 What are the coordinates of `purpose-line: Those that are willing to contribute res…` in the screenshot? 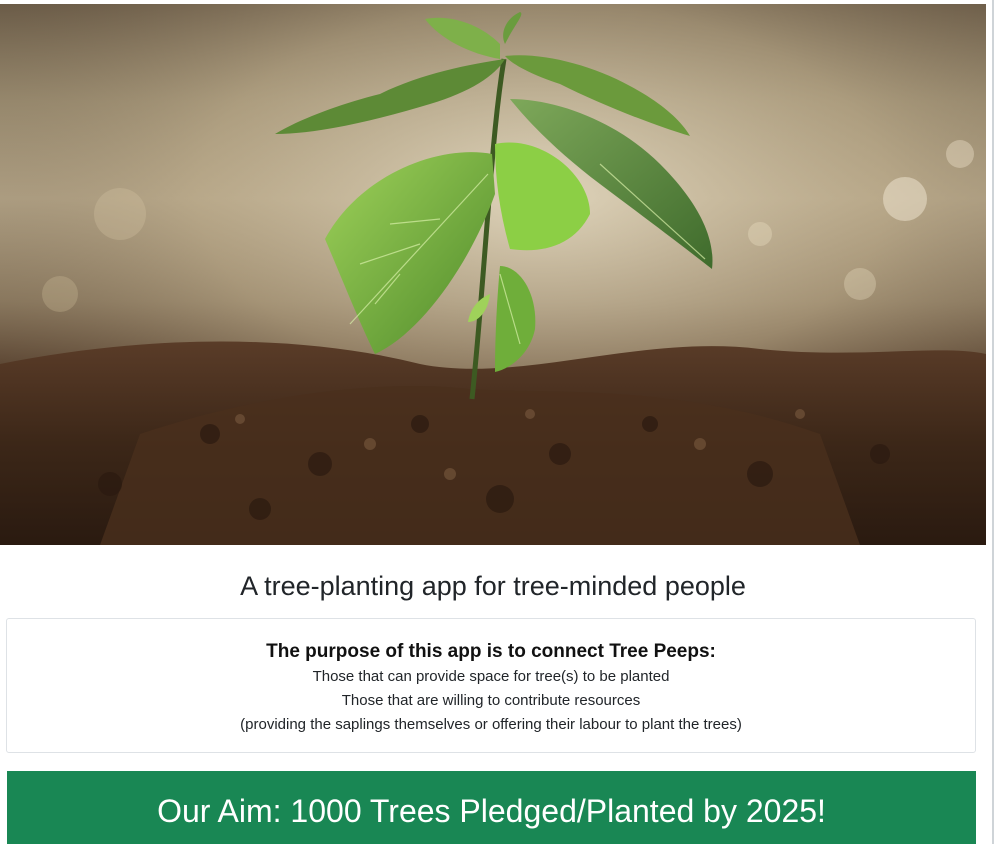 It's located at (491, 700).